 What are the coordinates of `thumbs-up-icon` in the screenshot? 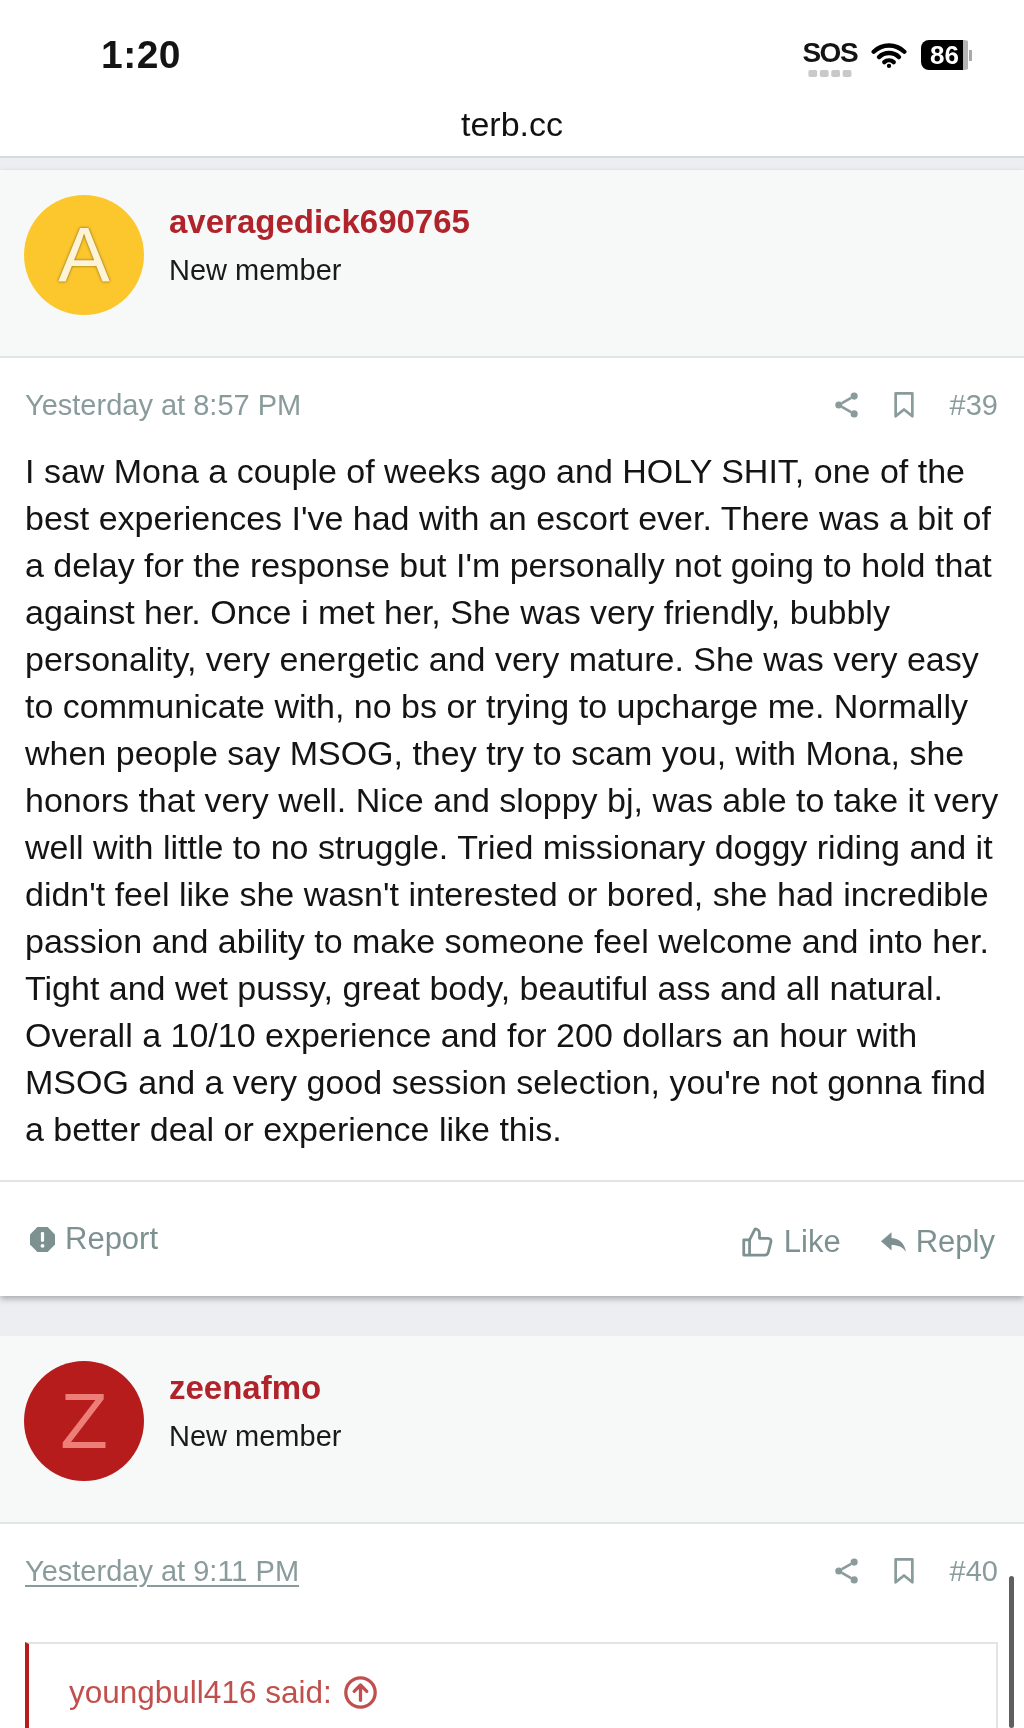 It's located at (757, 1242).